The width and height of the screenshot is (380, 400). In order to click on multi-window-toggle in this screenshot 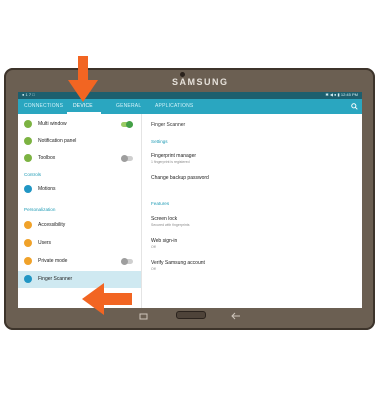, I will do `click(127, 124)`.